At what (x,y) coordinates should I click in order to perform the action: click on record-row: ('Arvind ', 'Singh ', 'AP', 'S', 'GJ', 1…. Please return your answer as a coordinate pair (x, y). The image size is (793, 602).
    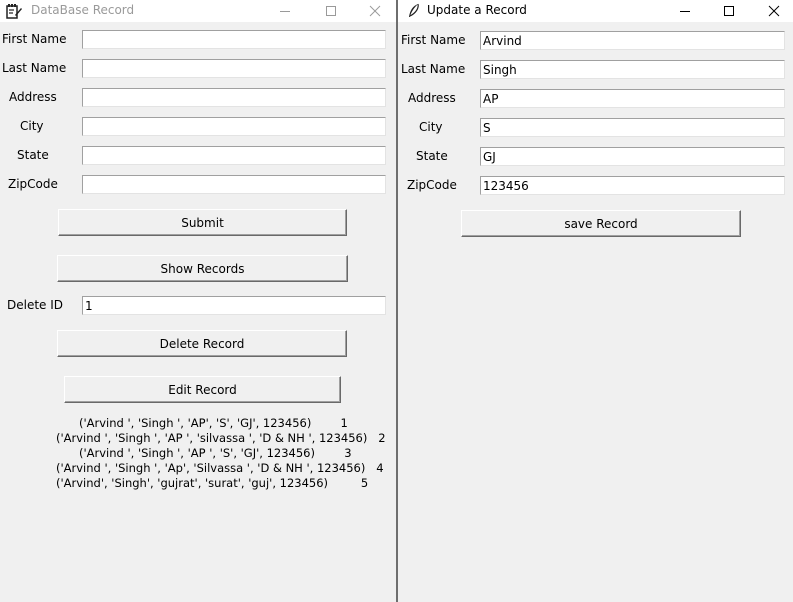
    Looking at the image, I should click on (213, 423).